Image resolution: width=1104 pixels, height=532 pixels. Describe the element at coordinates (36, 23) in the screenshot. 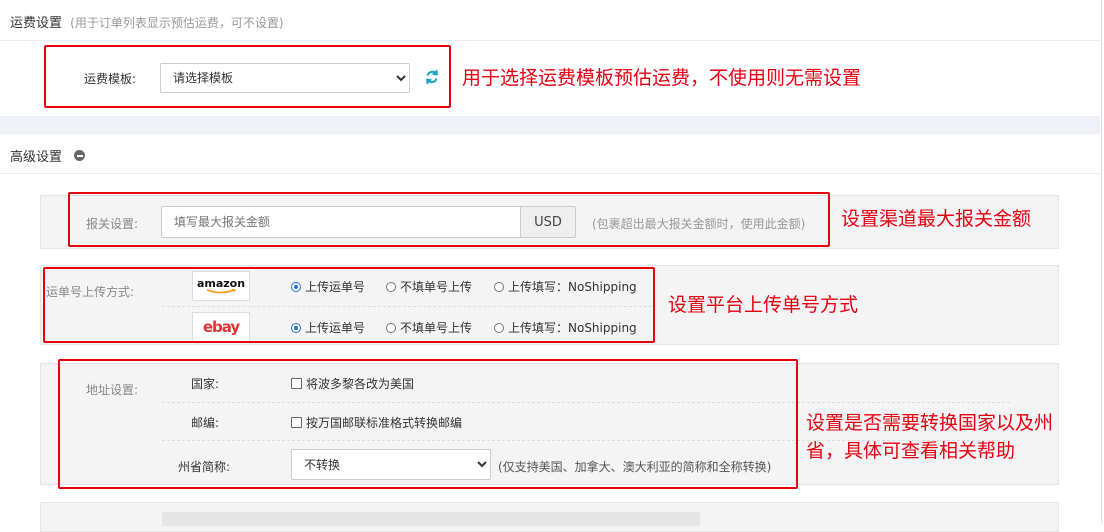

I see `shipping-section-title: 运费设置` at that location.